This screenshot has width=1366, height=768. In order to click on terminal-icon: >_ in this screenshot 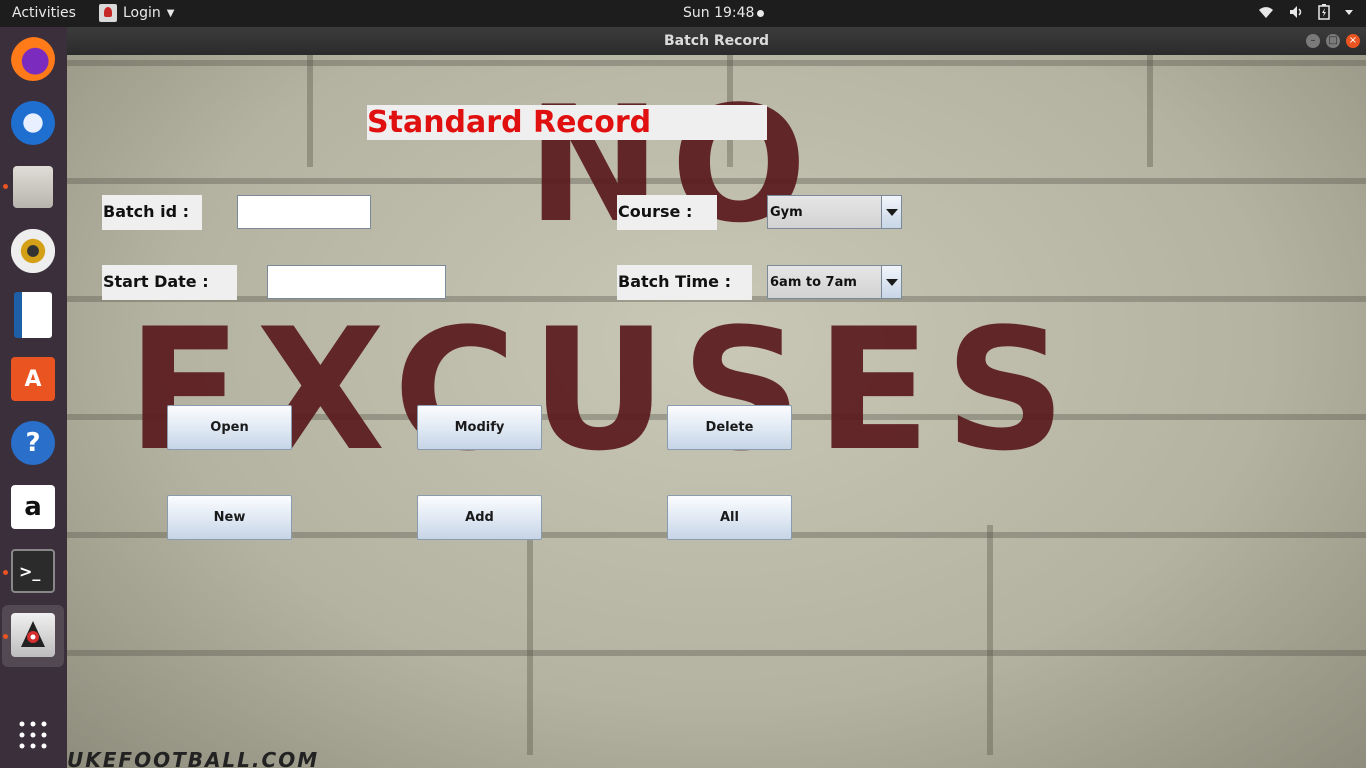, I will do `click(33, 571)`.